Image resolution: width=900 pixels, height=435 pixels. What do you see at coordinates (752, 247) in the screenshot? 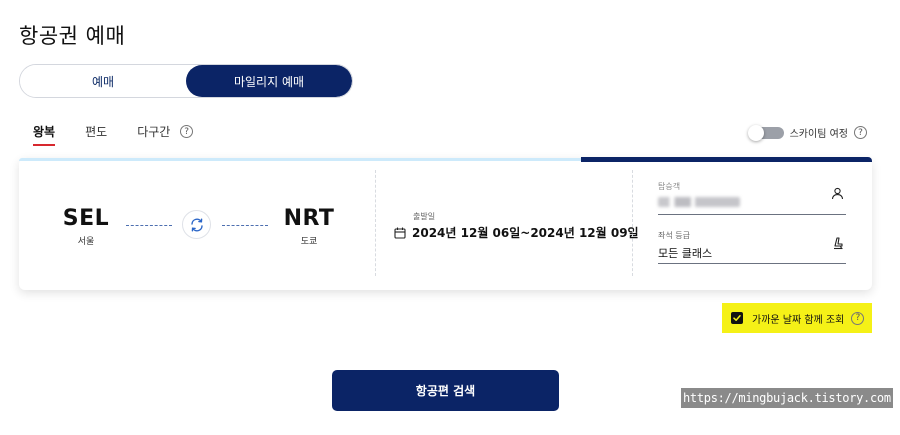
I see `seat-class-field: 좌석 등급 모든 클래스` at bounding box center [752, 247].